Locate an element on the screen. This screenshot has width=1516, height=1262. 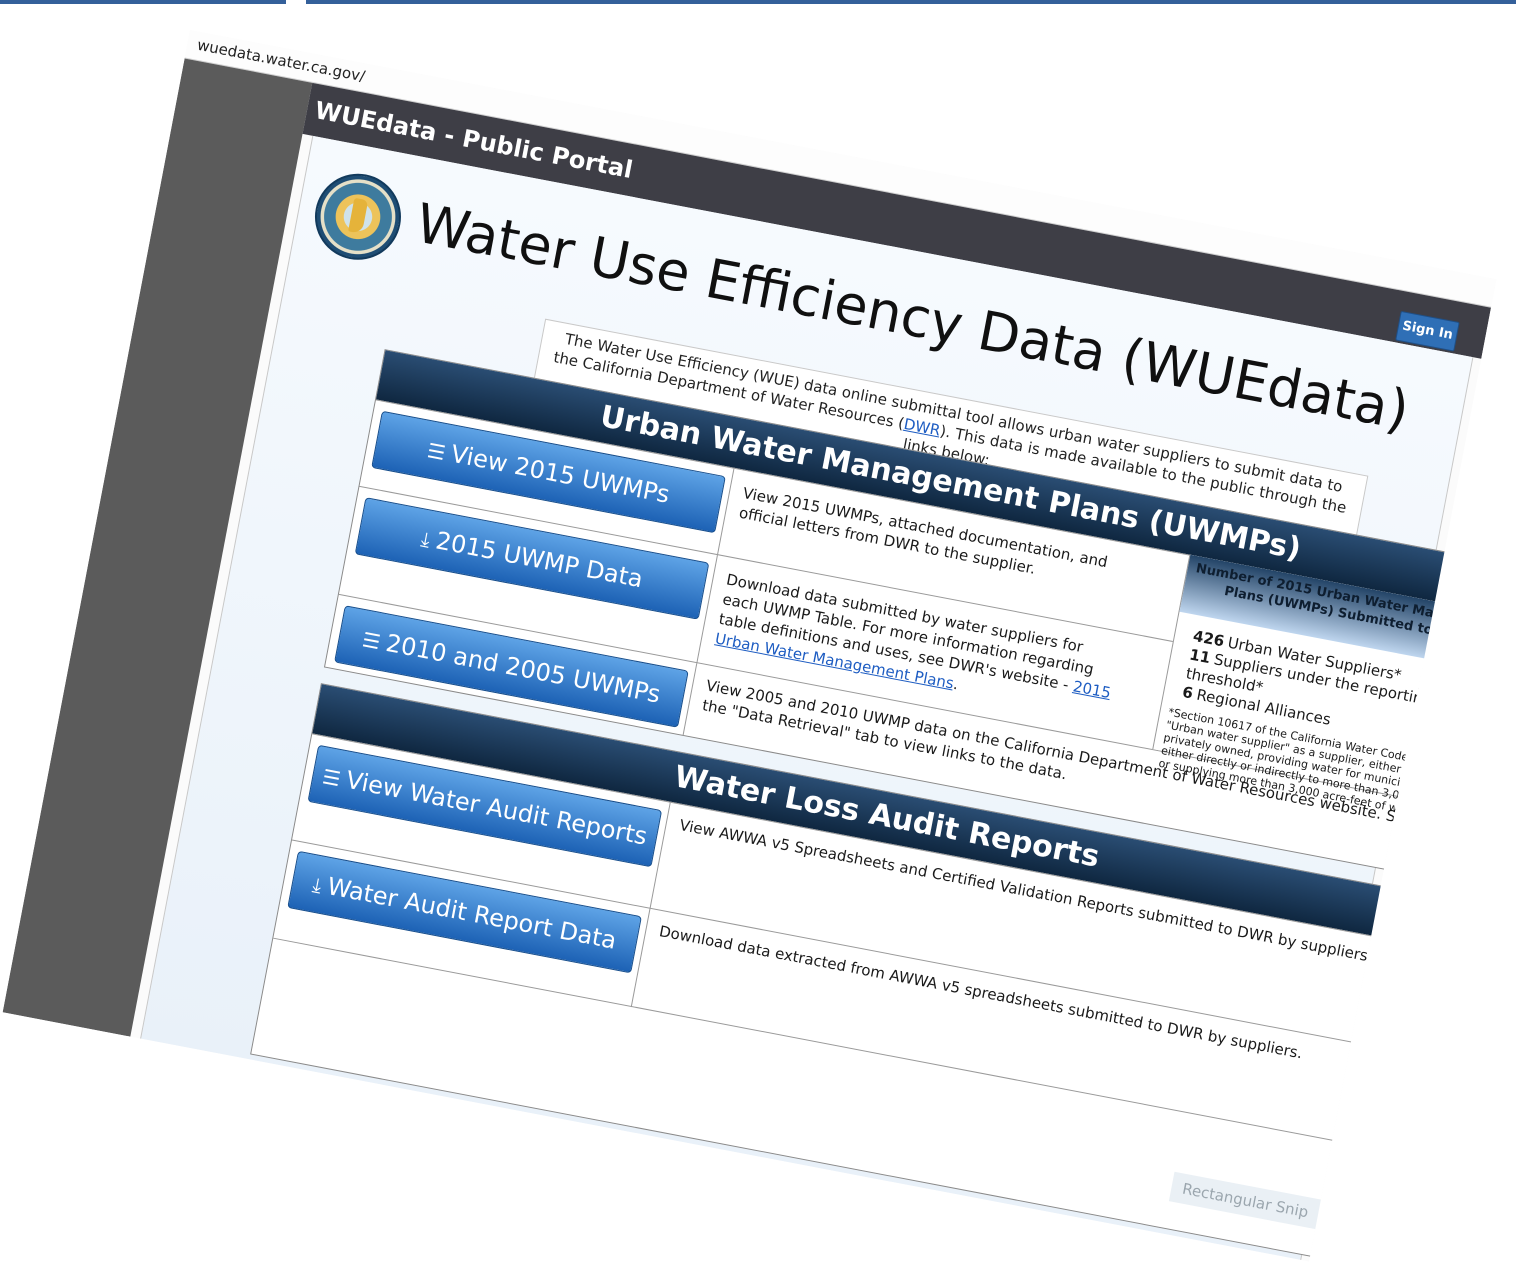
button-label: 2015 UWMP Data is located at coordinates (539, 560).